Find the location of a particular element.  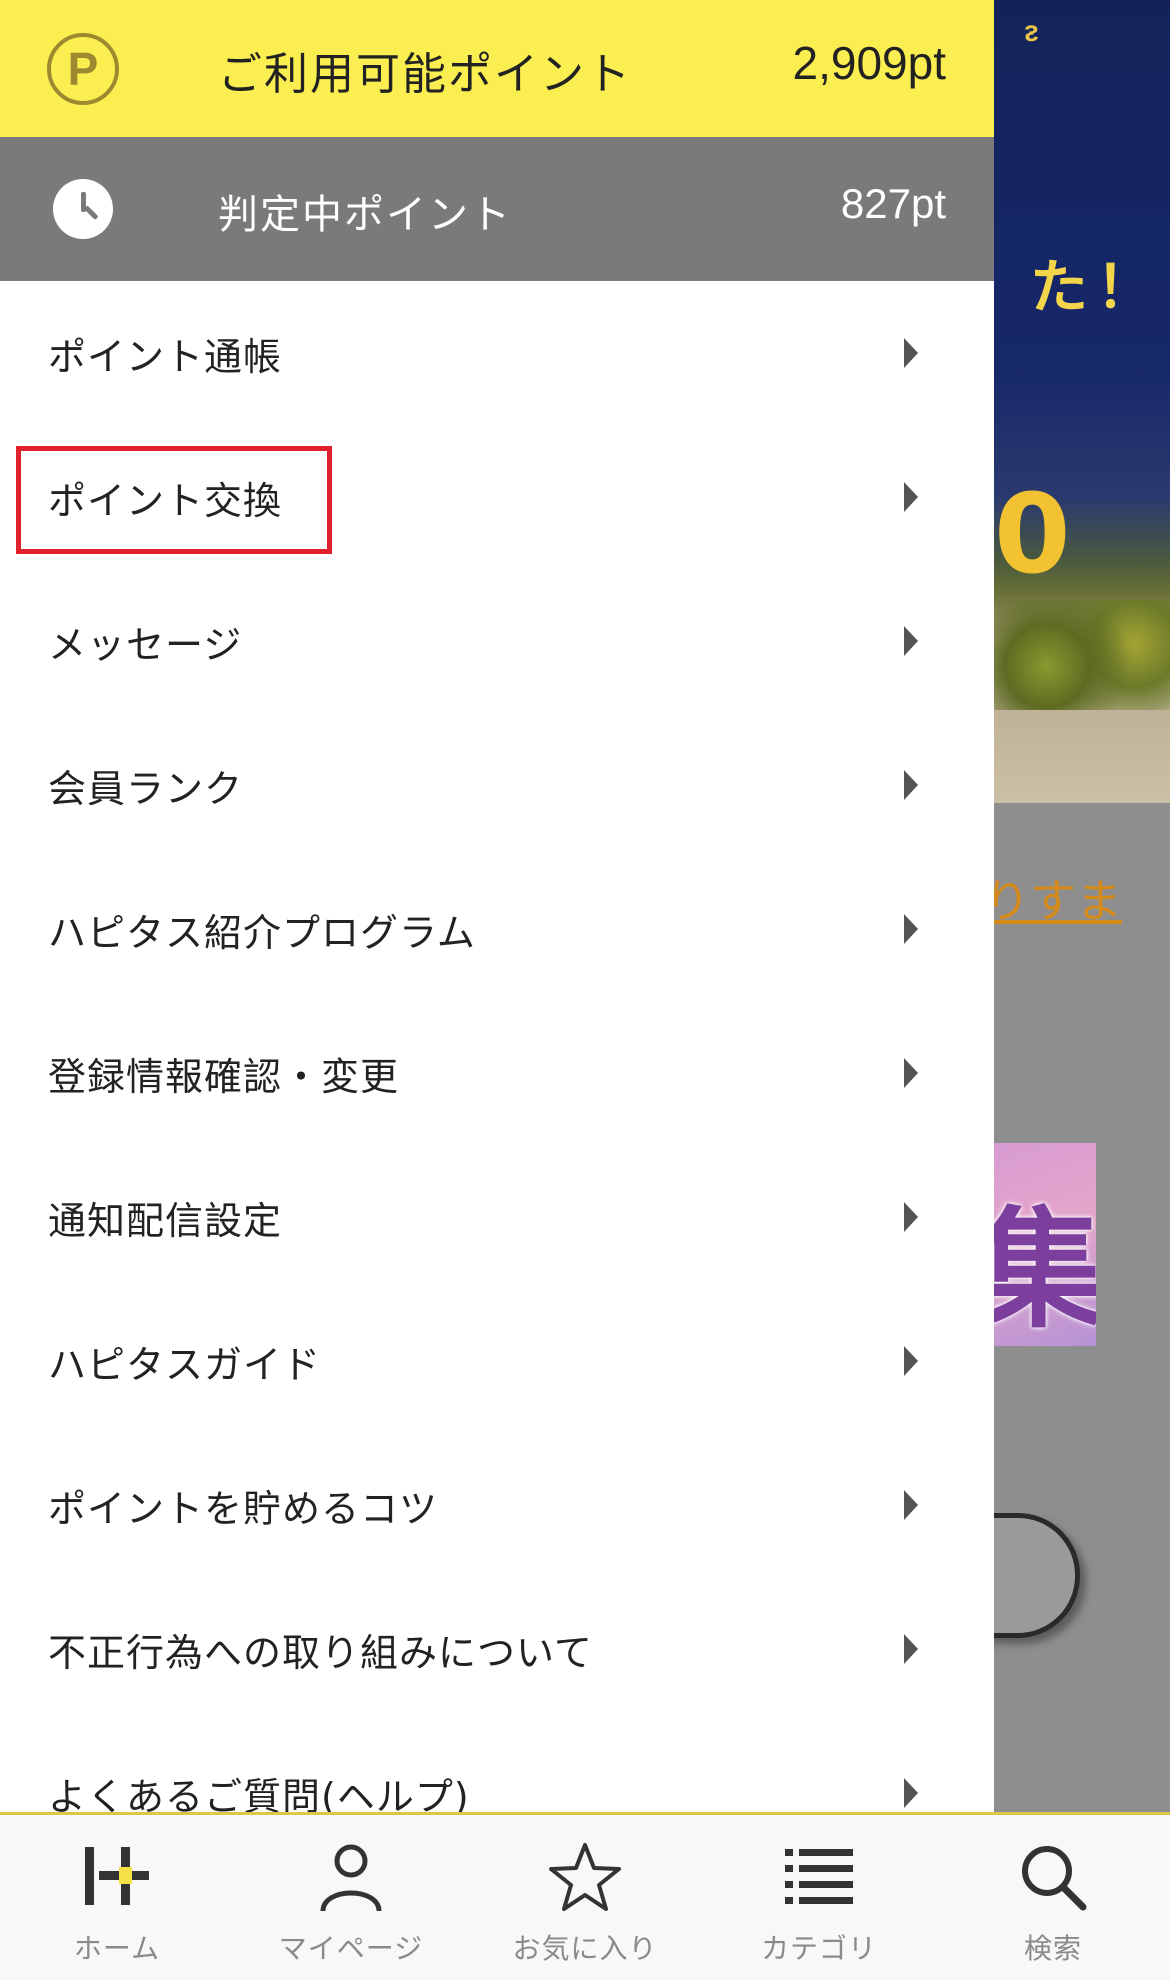

menu-item-notification-settings: 通知配信設定 is located at coordinates (497, 1217).